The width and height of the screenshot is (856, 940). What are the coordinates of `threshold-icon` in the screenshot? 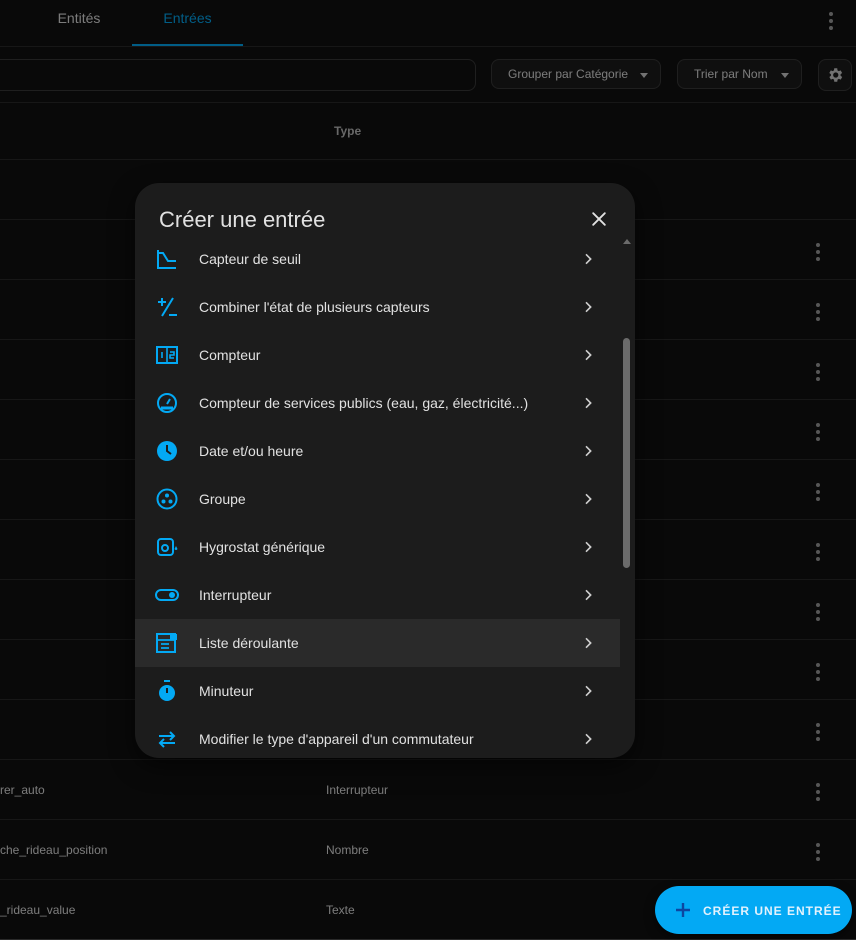 It's located at (166, 259).